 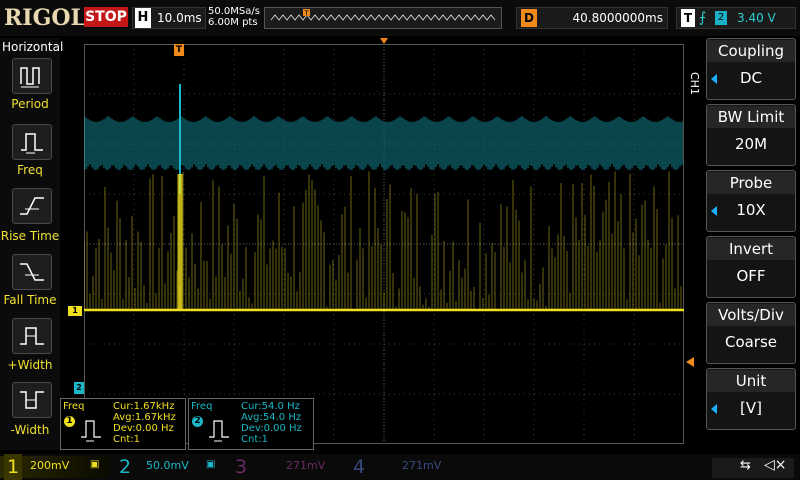 What do you see at coordinates (751, 144) in the screenshot?
I see `bw-limit-value: 20M` at bounding box center [751, 144].